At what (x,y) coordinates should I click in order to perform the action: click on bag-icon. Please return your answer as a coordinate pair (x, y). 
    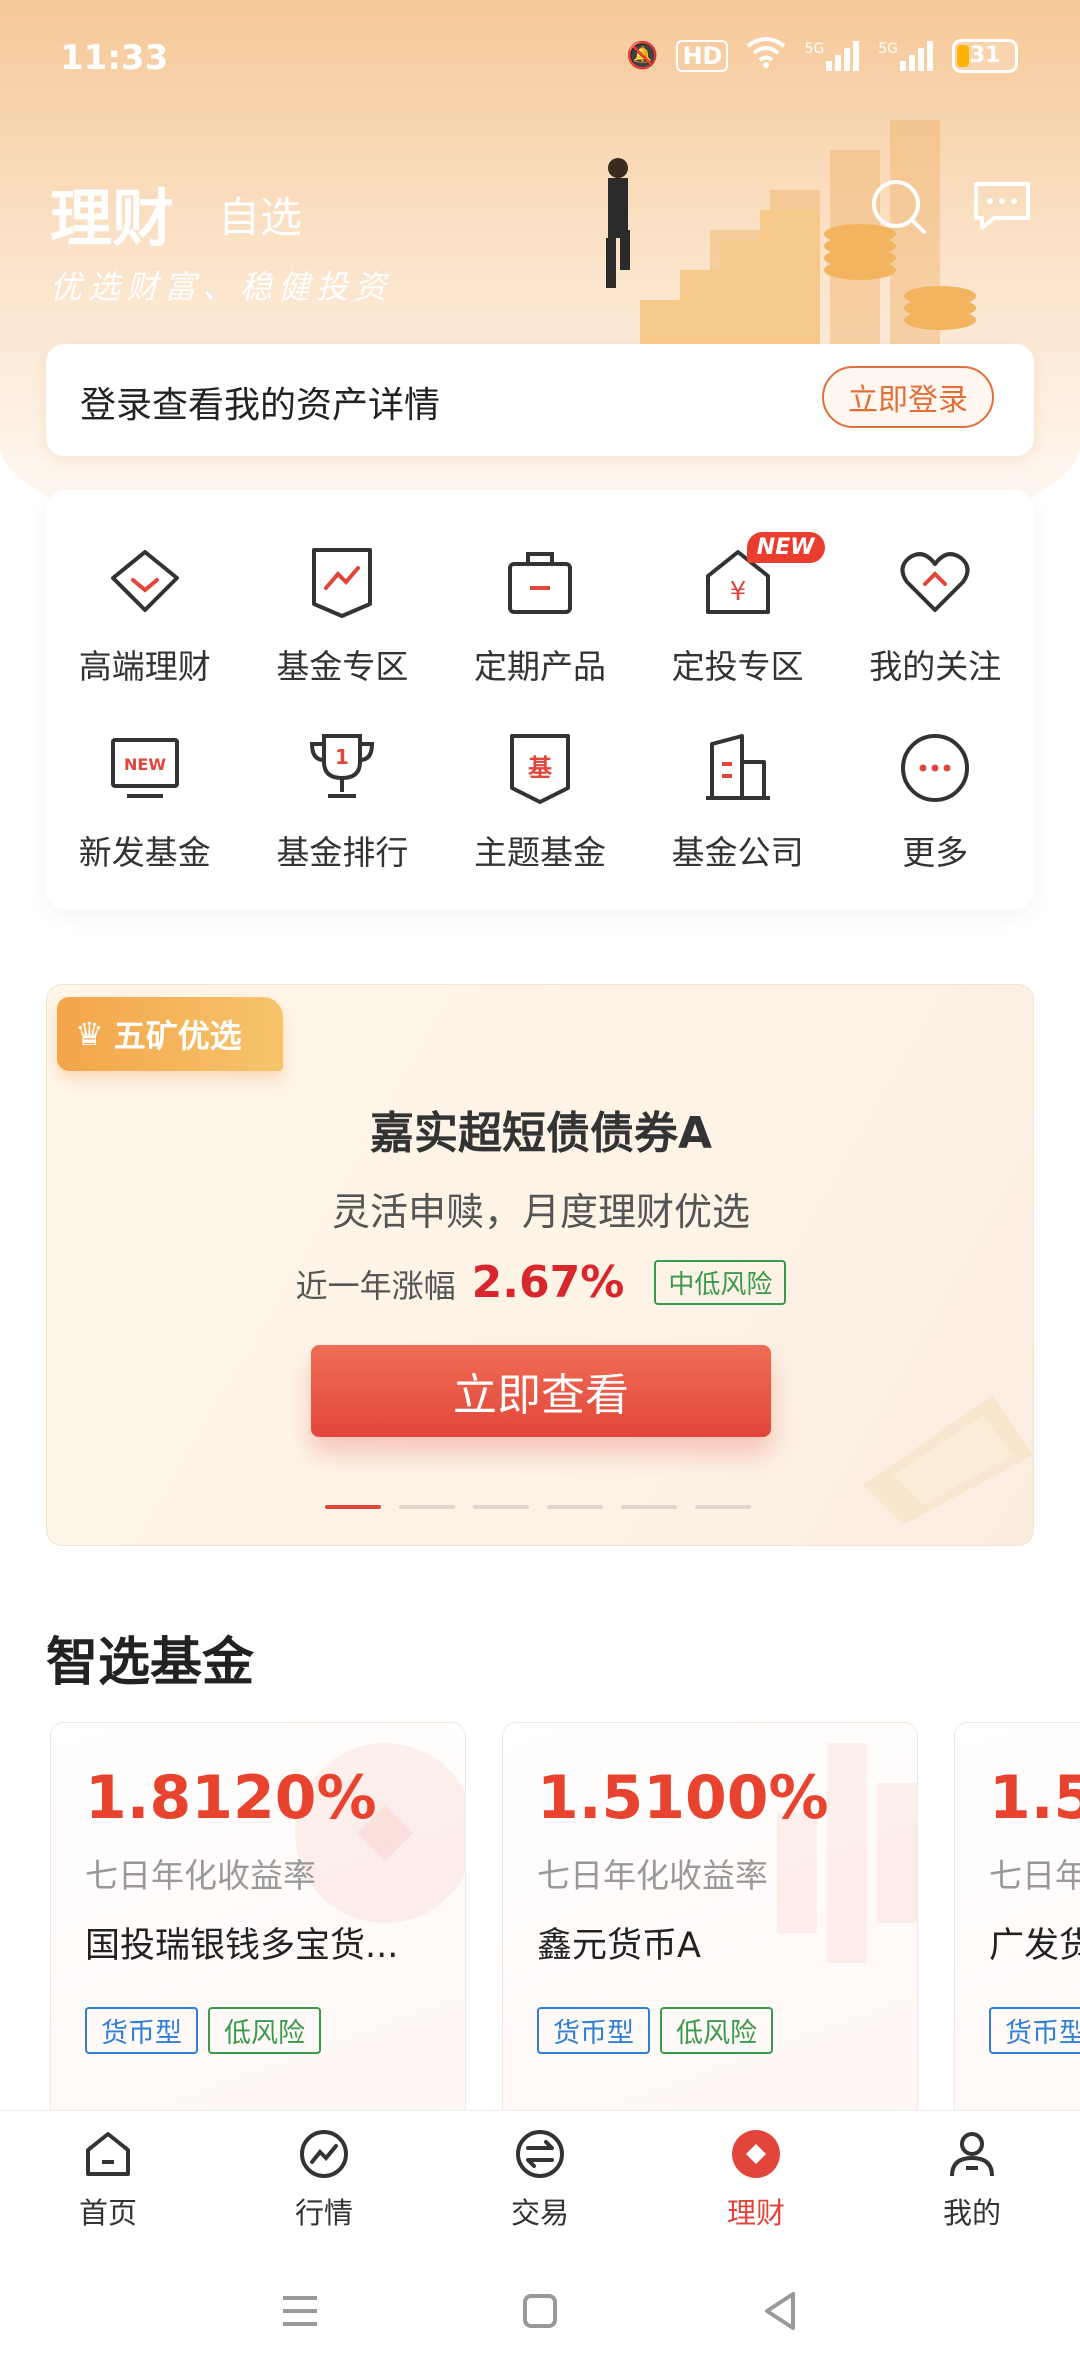
    Looking at the image, I should click on (539, 583).